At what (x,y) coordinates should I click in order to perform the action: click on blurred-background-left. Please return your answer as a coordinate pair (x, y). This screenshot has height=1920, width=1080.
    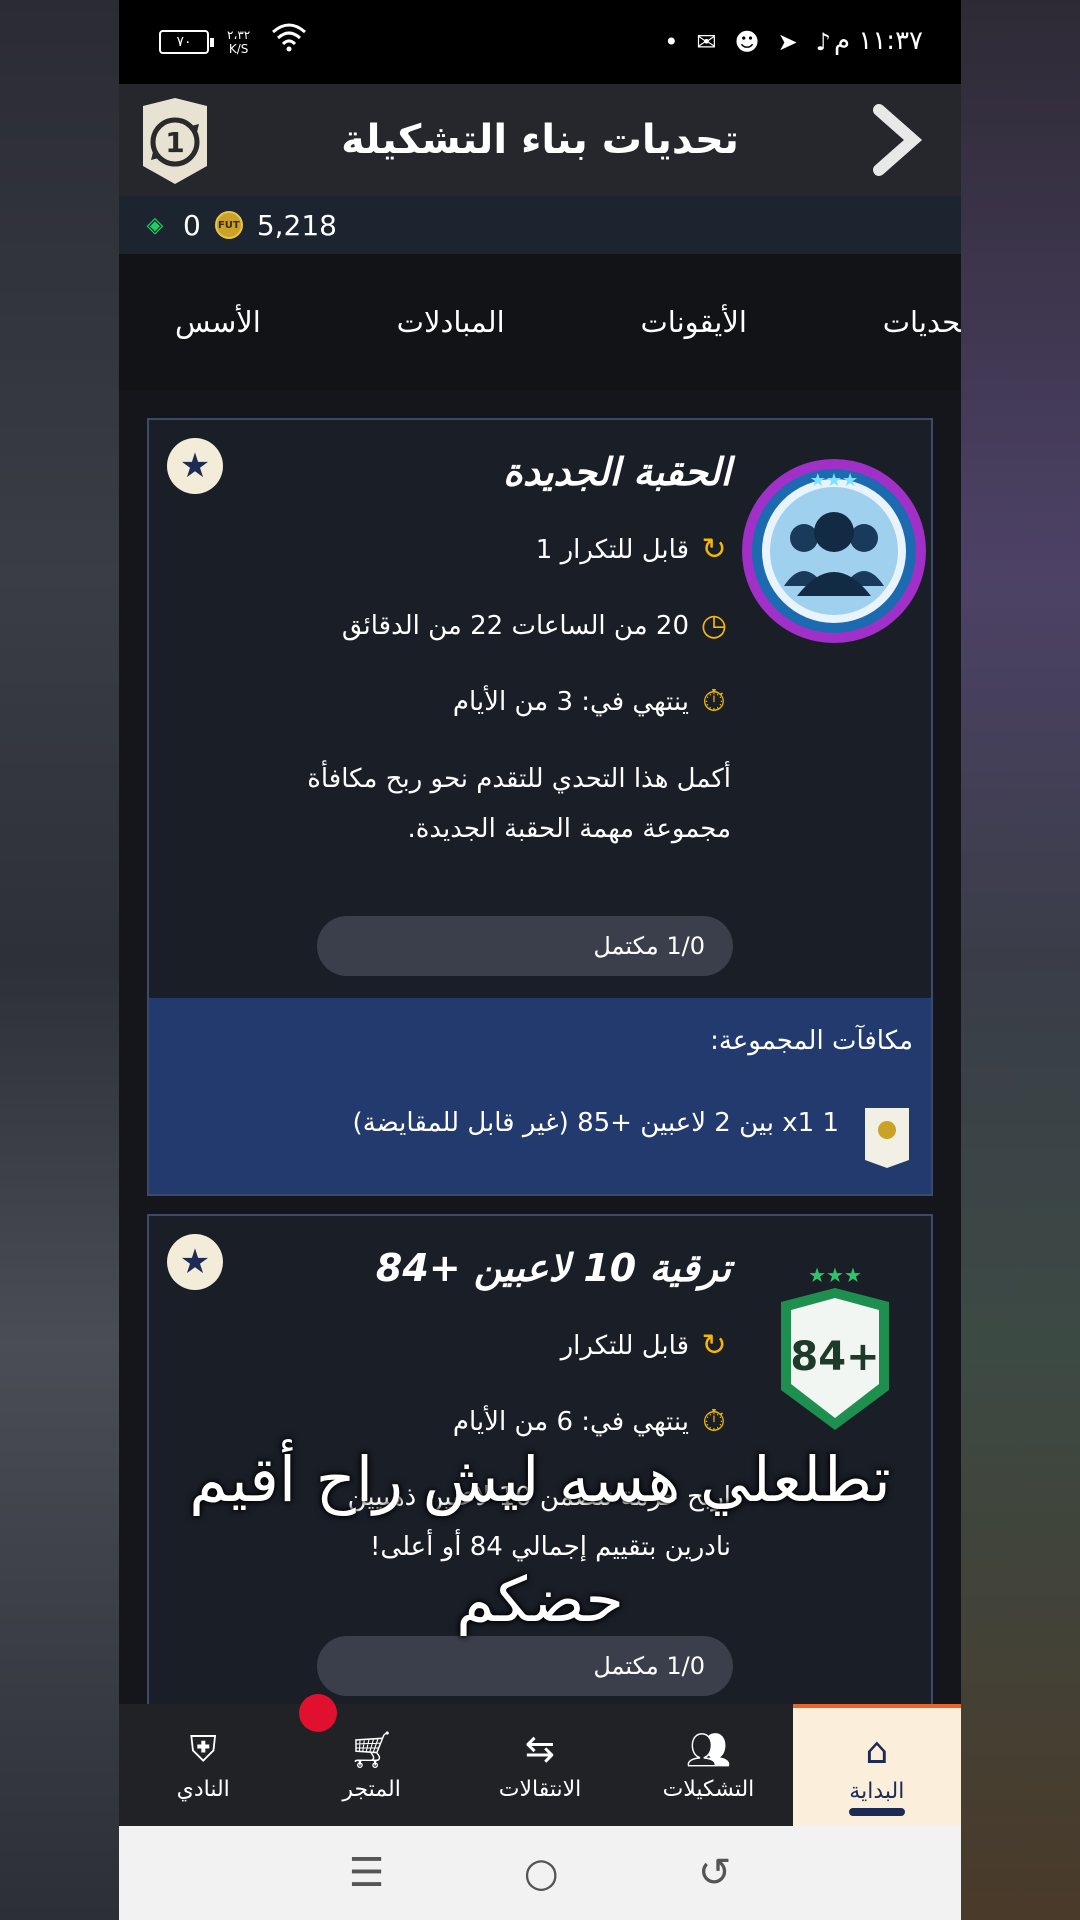
    Looking at the image, I should click on (60, 960).